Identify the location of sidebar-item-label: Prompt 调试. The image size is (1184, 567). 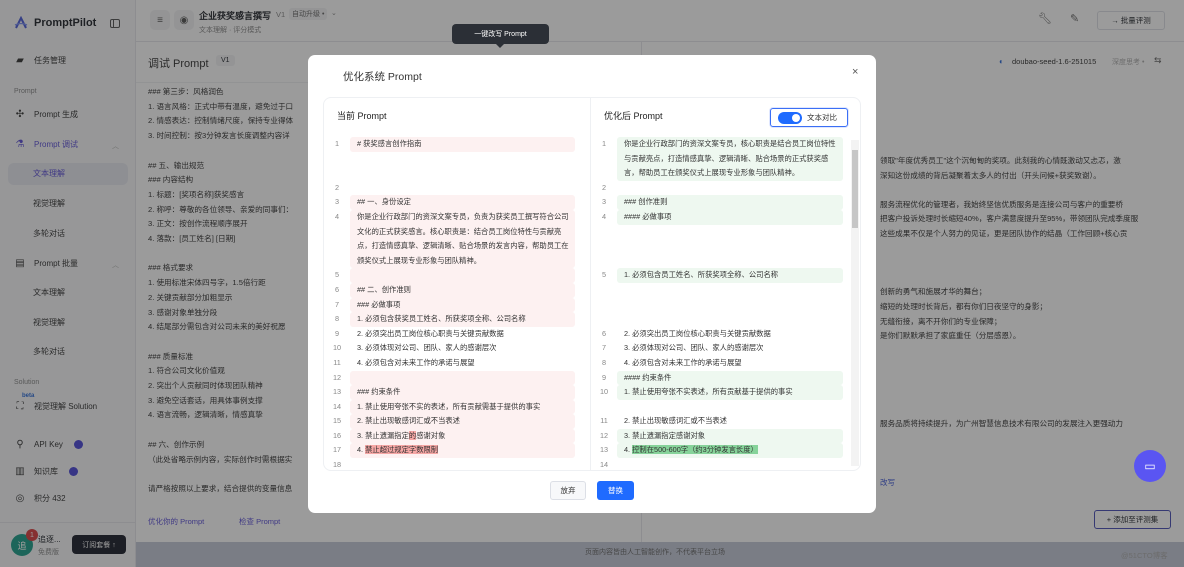
(56, 144).